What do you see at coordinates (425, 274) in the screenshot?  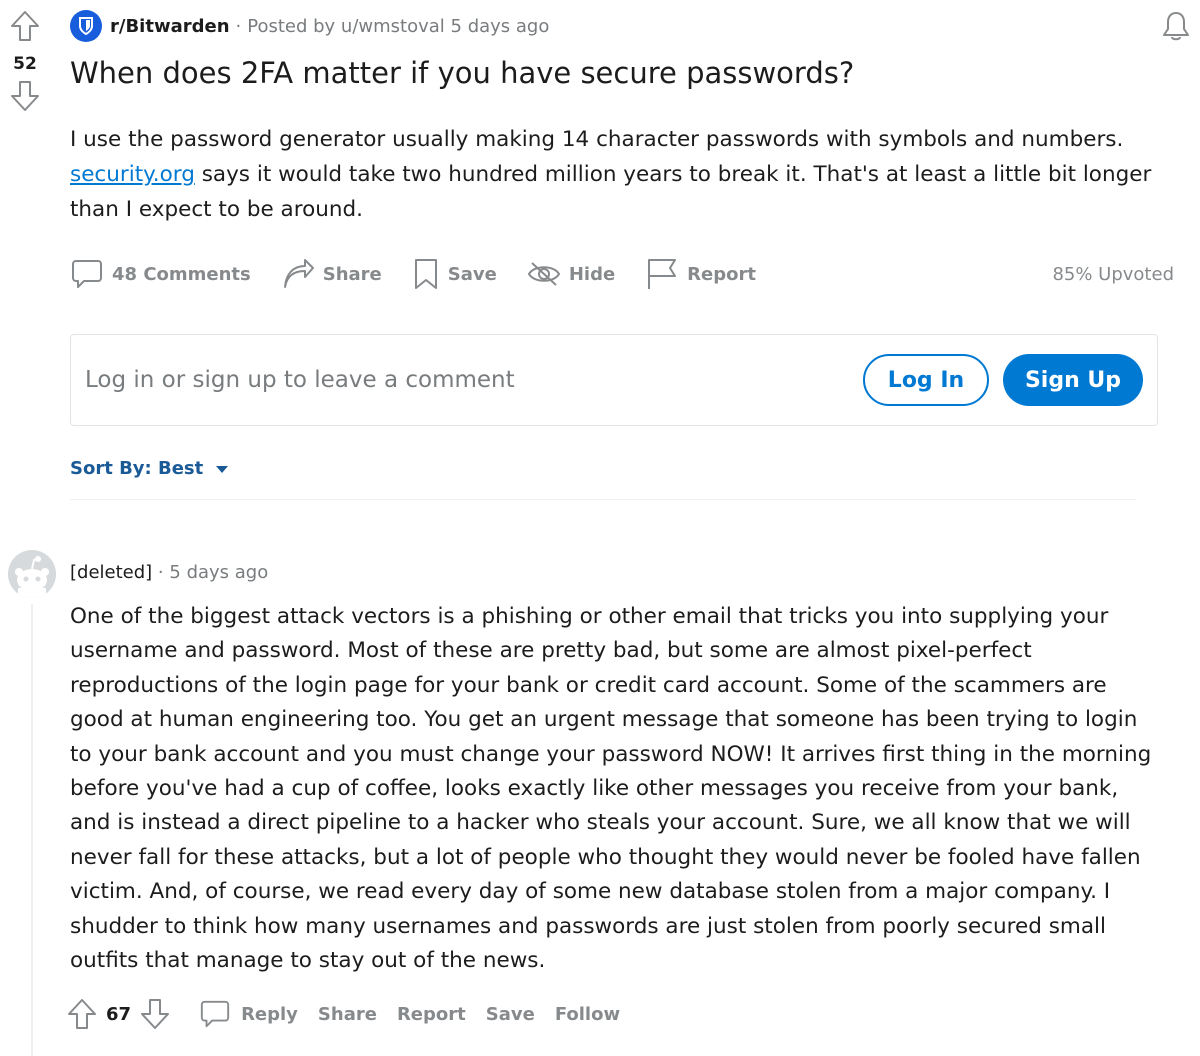 I see `bookmark-icon` at bounding box center [425, 274].